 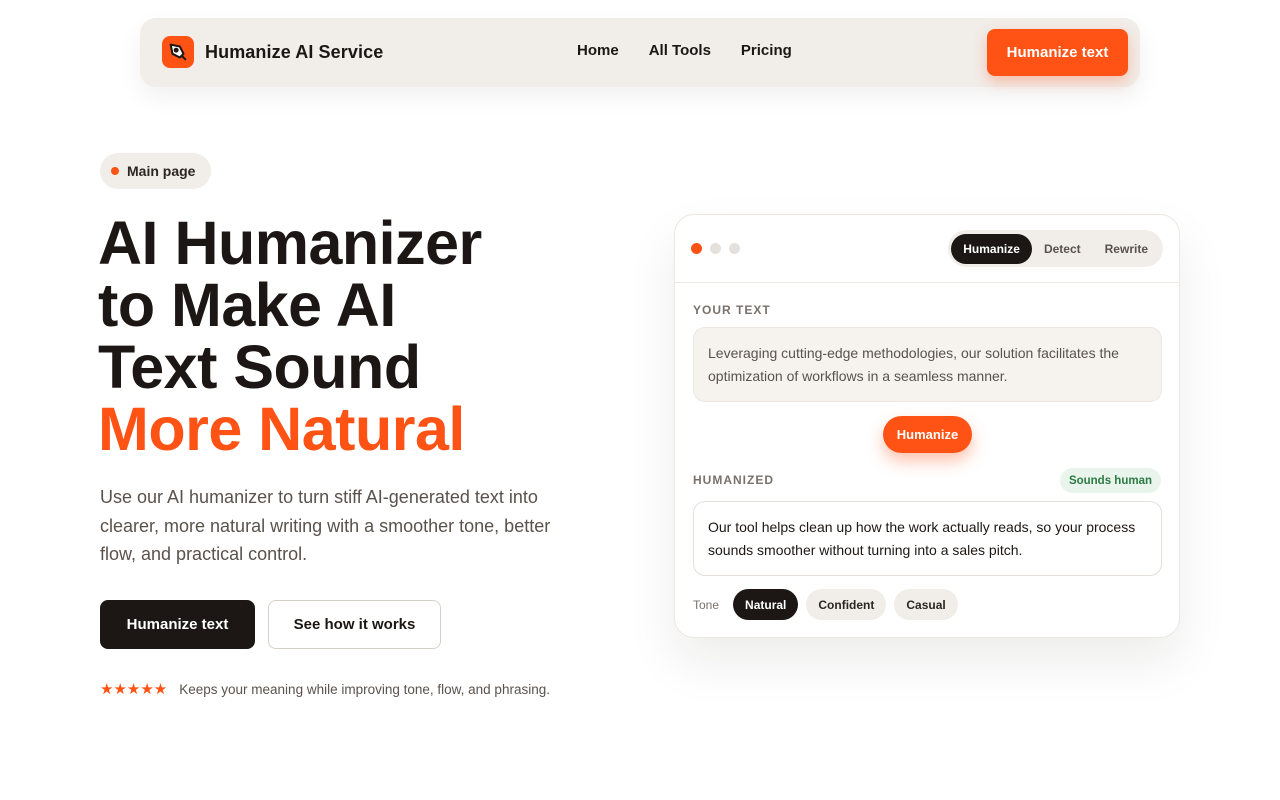 I want to click on headline-line: to Make AI, so click(x=247, y=305).